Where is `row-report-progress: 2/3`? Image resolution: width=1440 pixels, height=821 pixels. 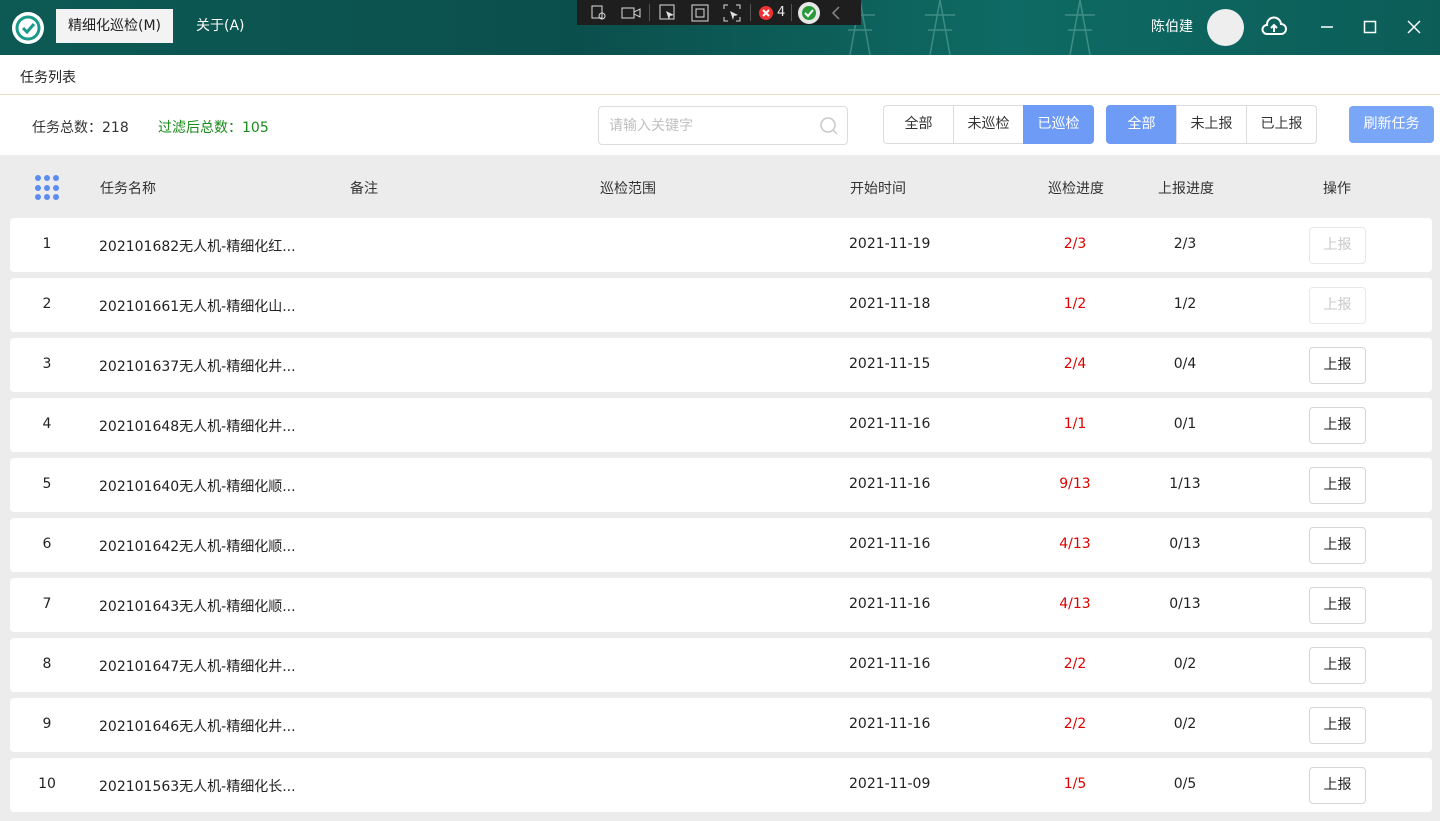
row-report-progress: 2/3 is located at coordinates (1185, 244).